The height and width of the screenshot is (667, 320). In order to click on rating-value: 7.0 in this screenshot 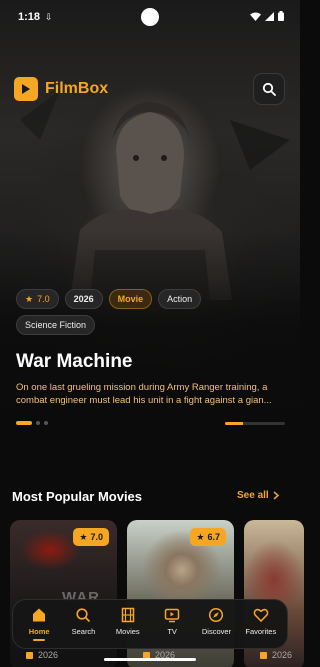, I will do `click(43, 299)`.